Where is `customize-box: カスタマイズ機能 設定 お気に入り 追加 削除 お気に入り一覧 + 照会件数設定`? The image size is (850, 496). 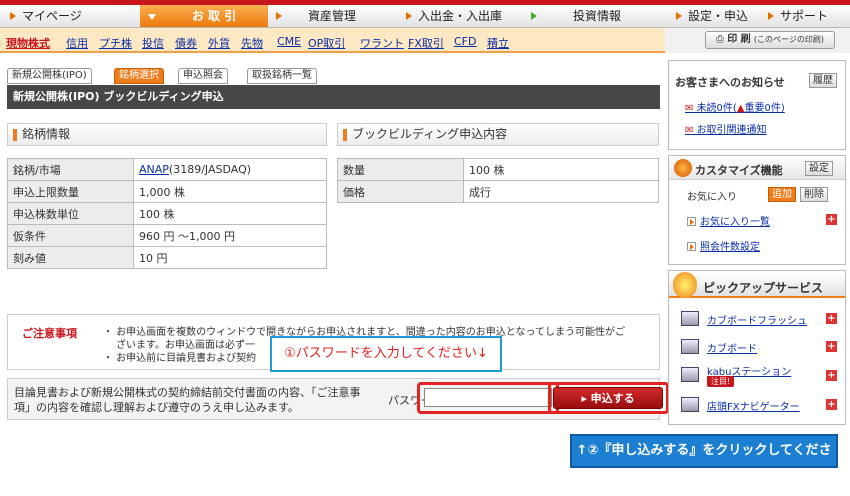 customize-box: カスタマイズ機能 設定 お気に入り 追加 削除 お気に入り一覧 + 照会件数設定 is located at coordinates (757, 210).